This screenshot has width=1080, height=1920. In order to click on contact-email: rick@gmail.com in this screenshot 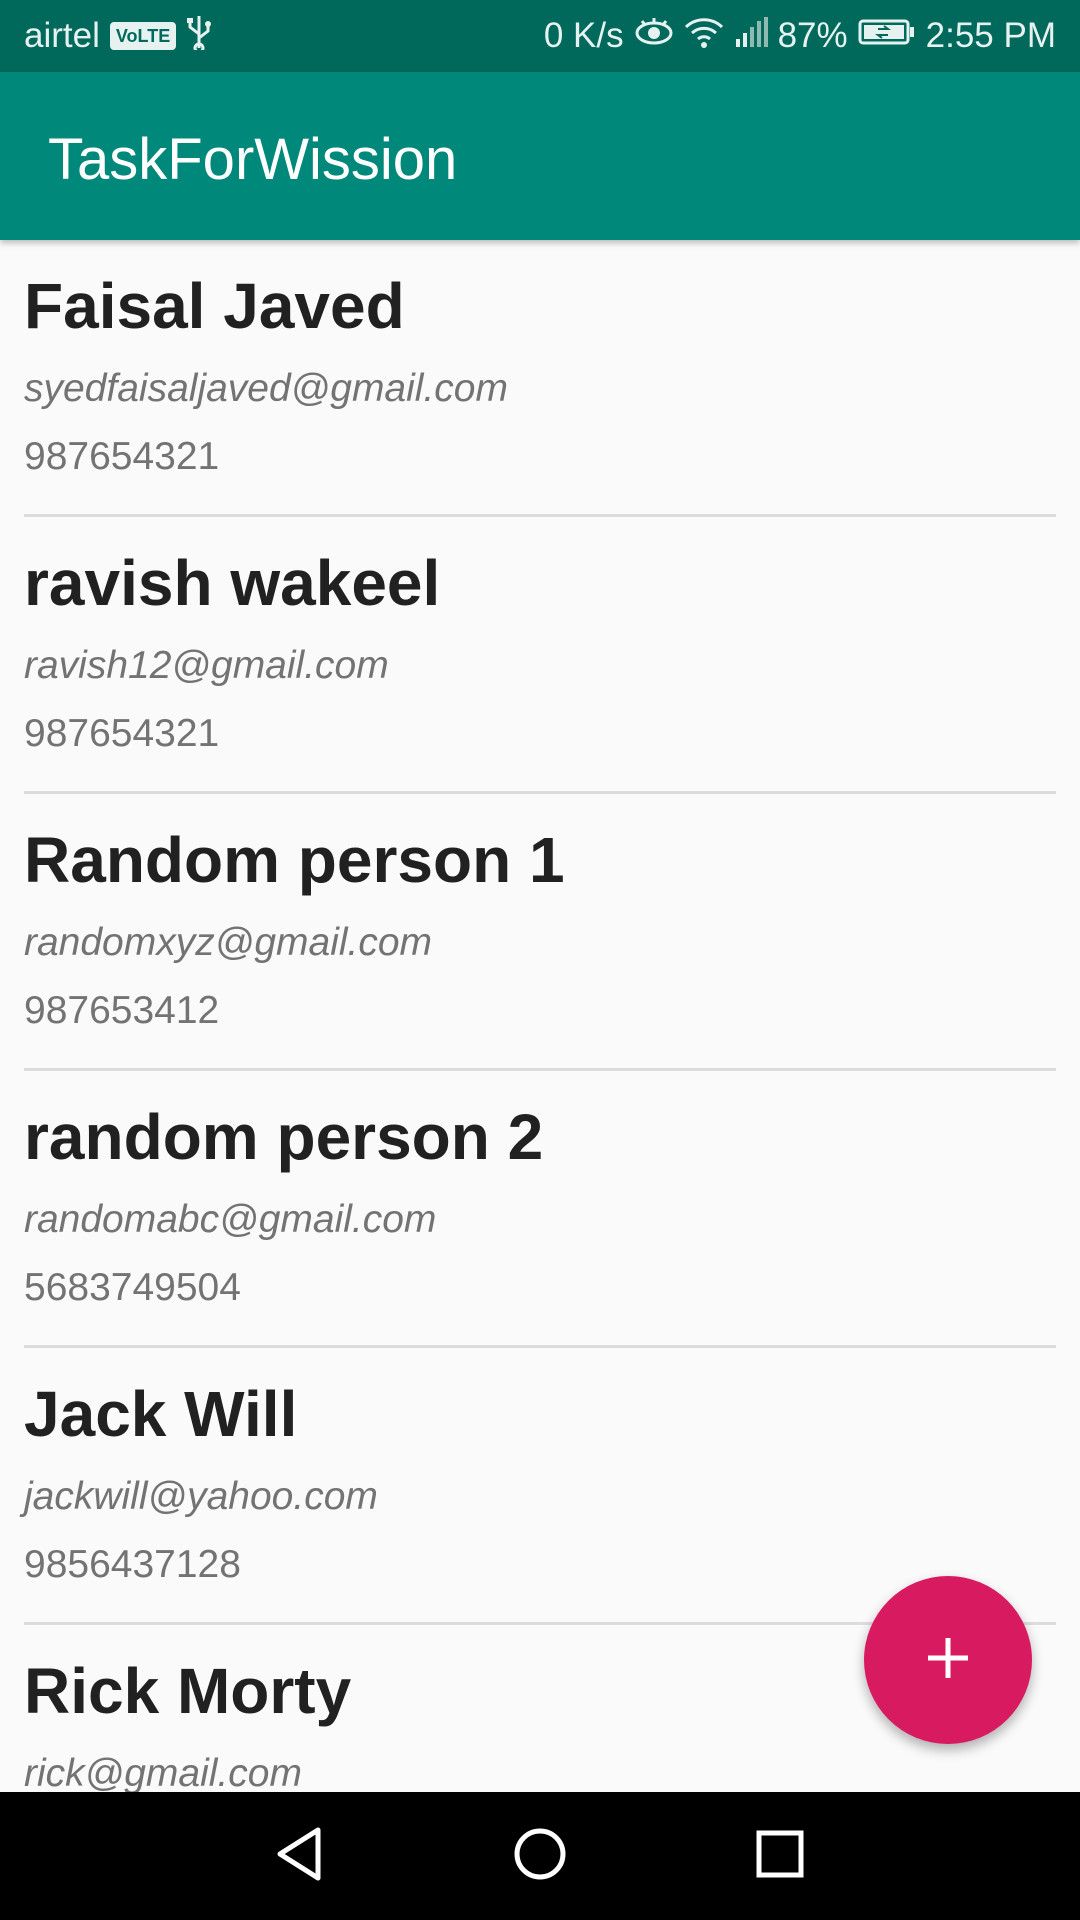, I will do `click(163, 1772)`.